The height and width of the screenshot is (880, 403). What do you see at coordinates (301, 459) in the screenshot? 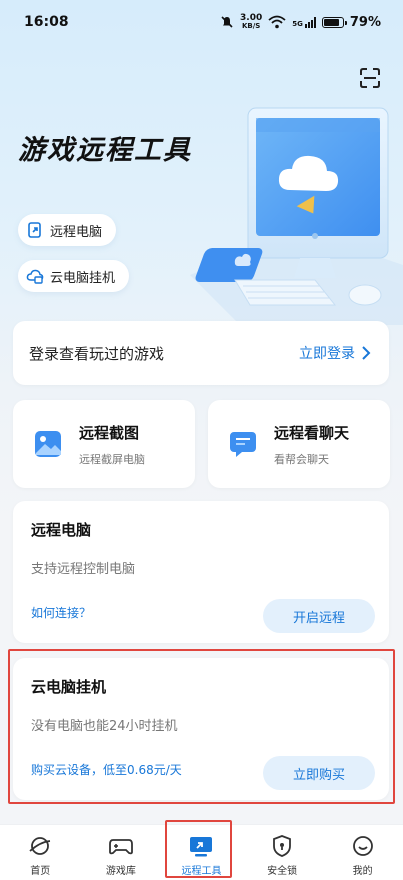
I see `feature-subtitle: 看帮会聊天` at bounding box center [301, 459].